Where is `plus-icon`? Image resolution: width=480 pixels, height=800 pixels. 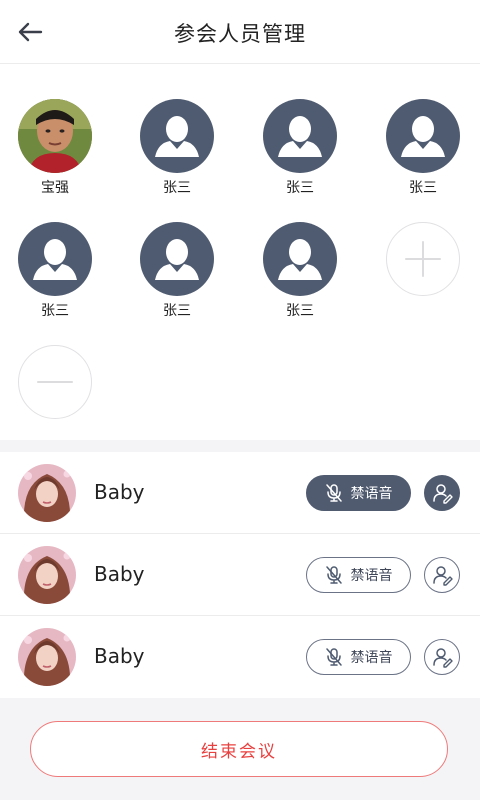
plus-icon is located at coordinates (423, 259).